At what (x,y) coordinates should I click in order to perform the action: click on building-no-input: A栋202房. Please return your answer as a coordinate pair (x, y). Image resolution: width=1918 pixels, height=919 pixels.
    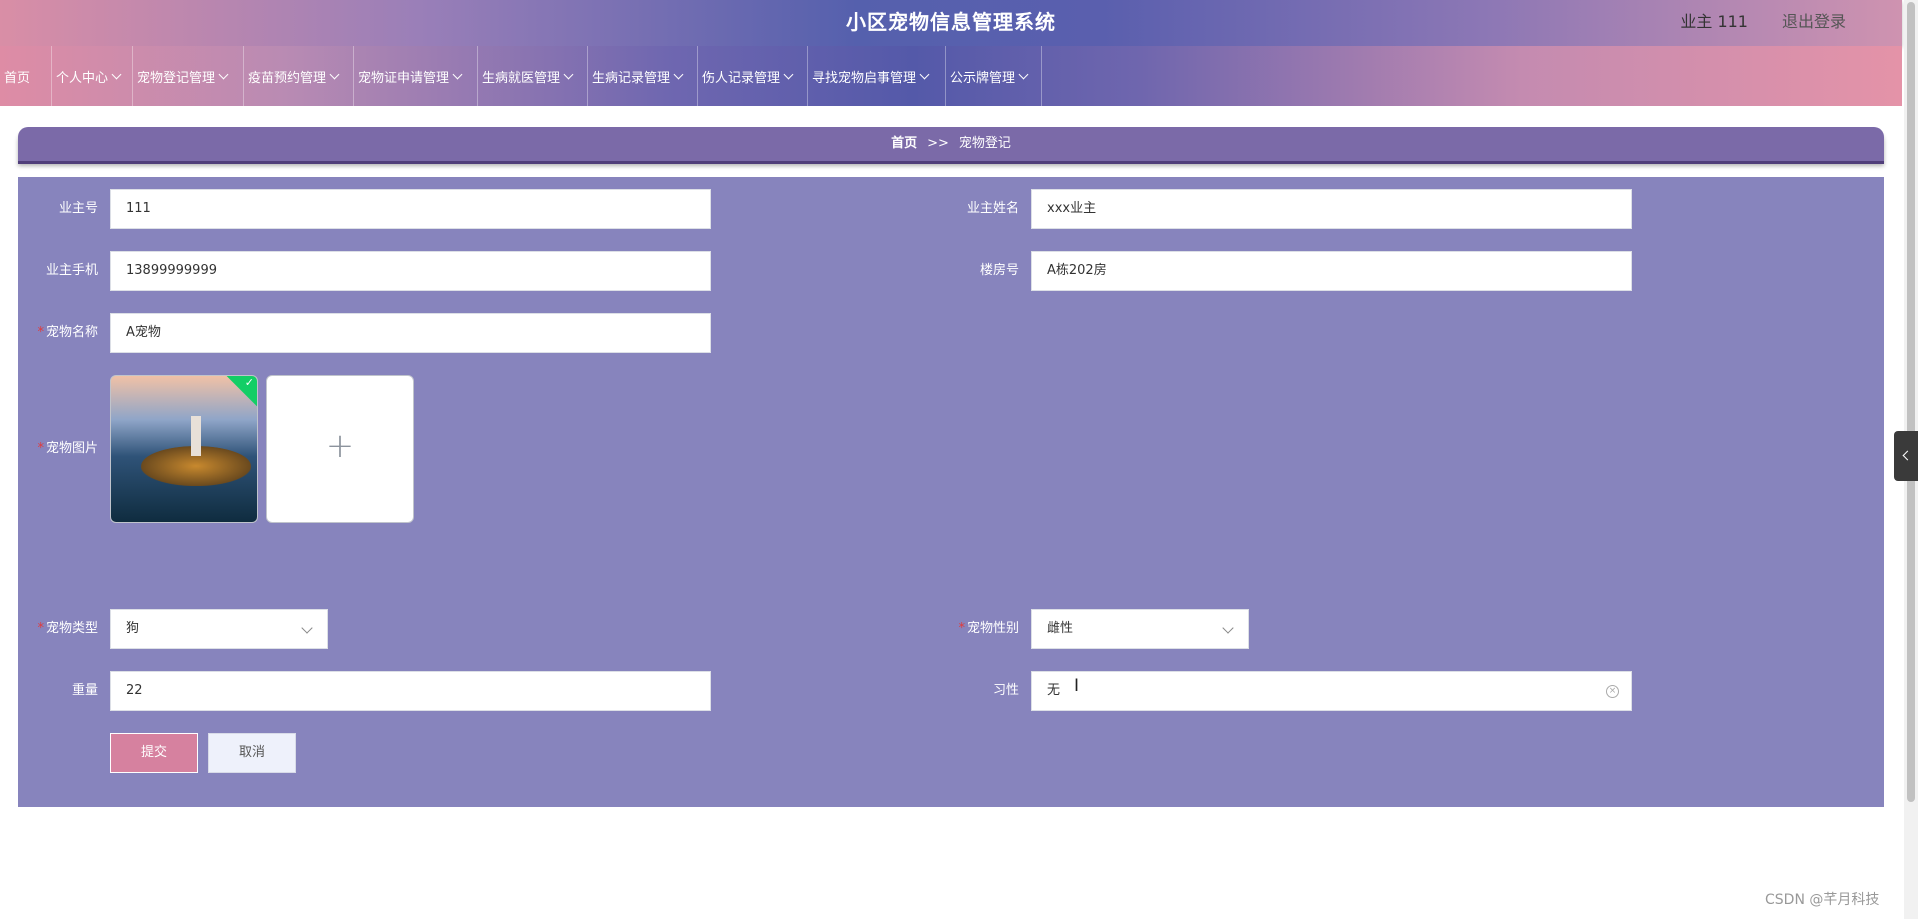
    Looking at the image, I should click on (1331, 271).